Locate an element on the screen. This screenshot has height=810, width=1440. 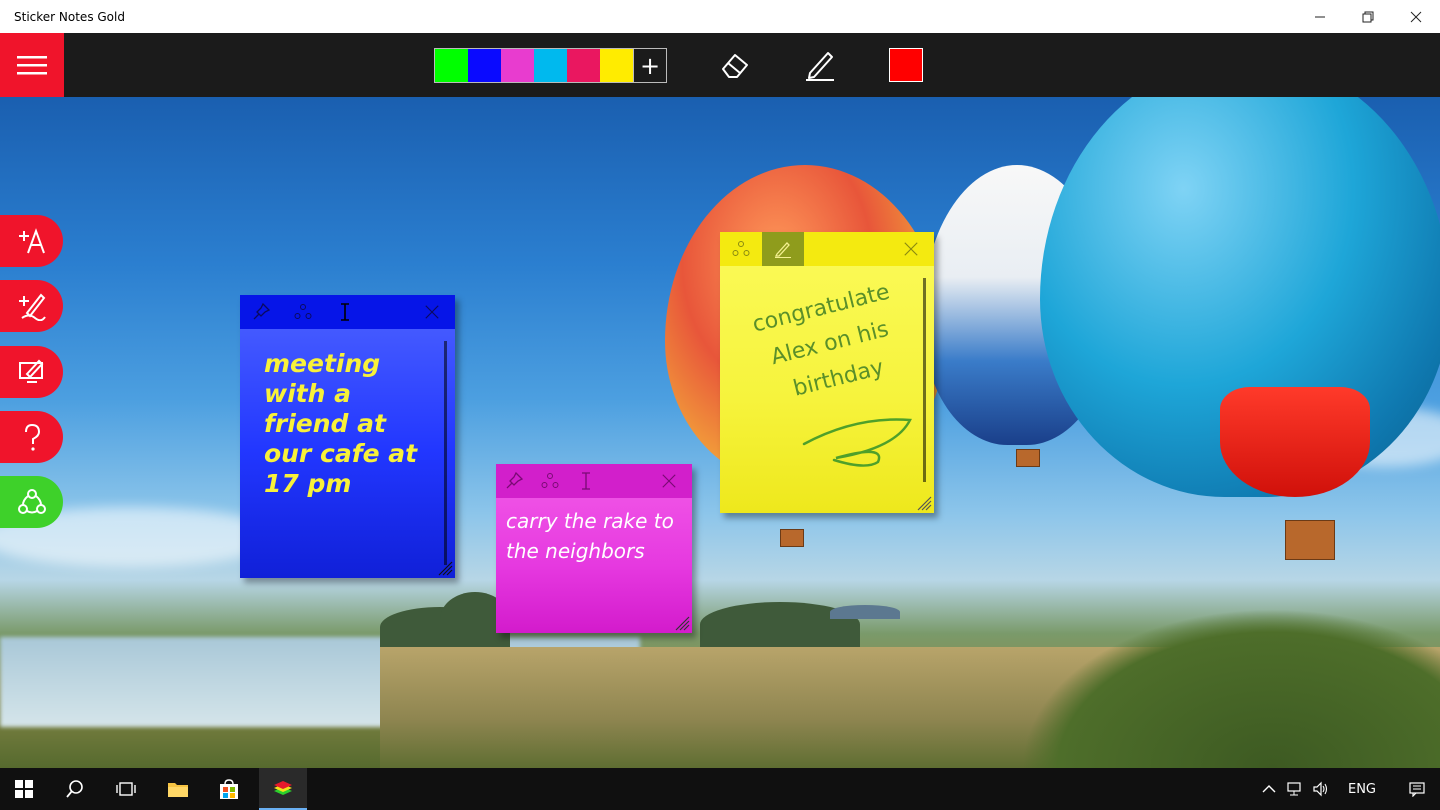
language-indicator: ENG is located at coordinates (1364, 789).